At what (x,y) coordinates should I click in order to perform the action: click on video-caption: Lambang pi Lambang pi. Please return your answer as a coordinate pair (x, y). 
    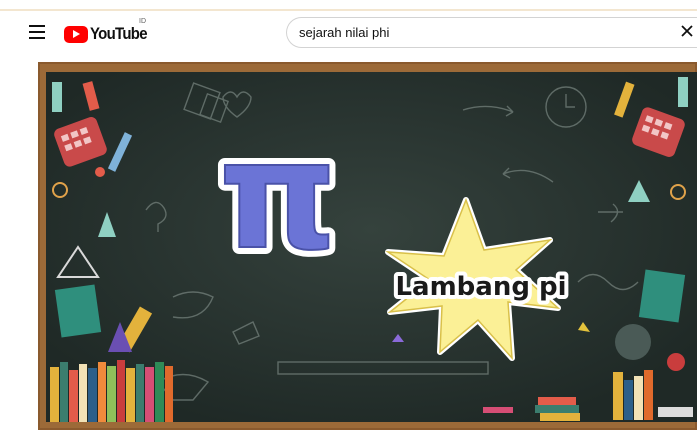
    Looking at the image, I should click on (480, 287).